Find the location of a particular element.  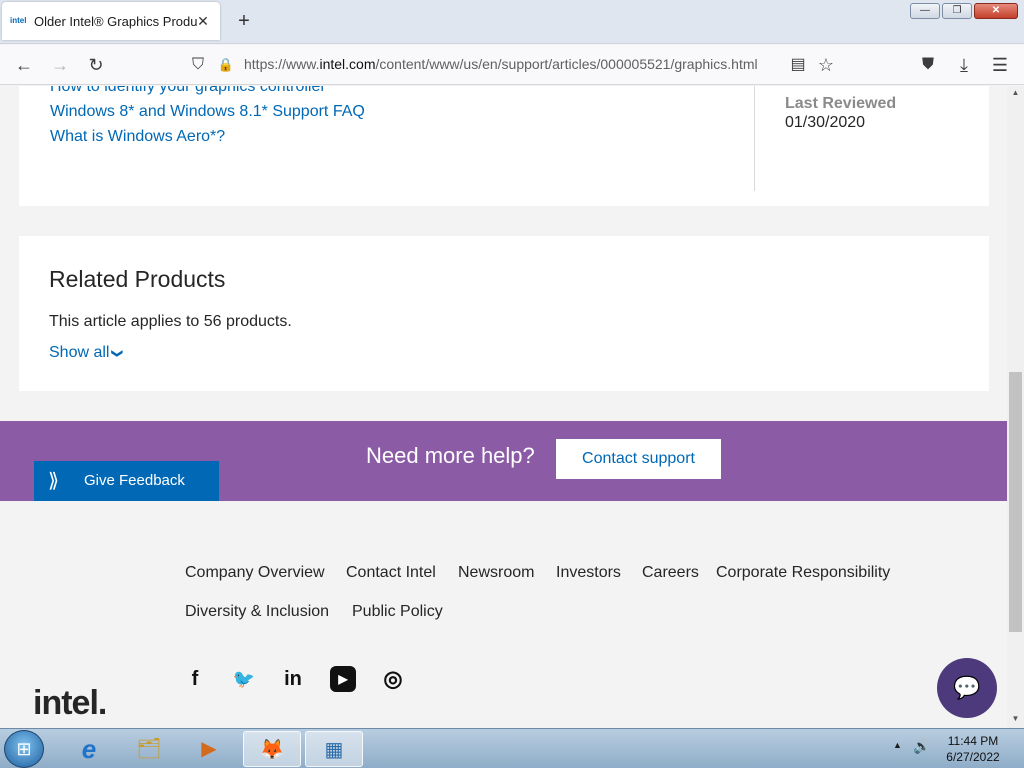

chat-icon: 💬 is located at coordinates (967, 687).